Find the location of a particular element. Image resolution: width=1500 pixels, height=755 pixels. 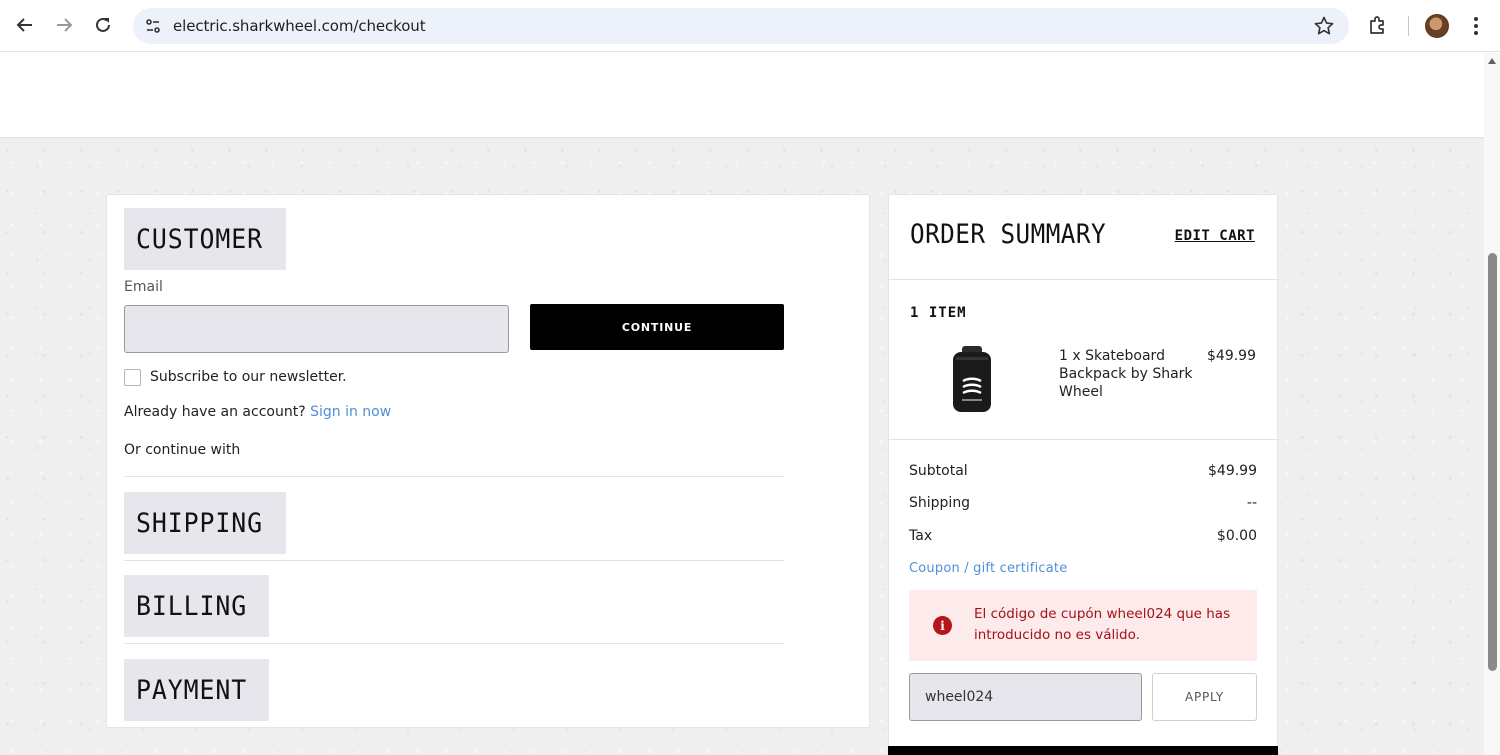

back-arrow-icon is located at coordinates (25, 25).